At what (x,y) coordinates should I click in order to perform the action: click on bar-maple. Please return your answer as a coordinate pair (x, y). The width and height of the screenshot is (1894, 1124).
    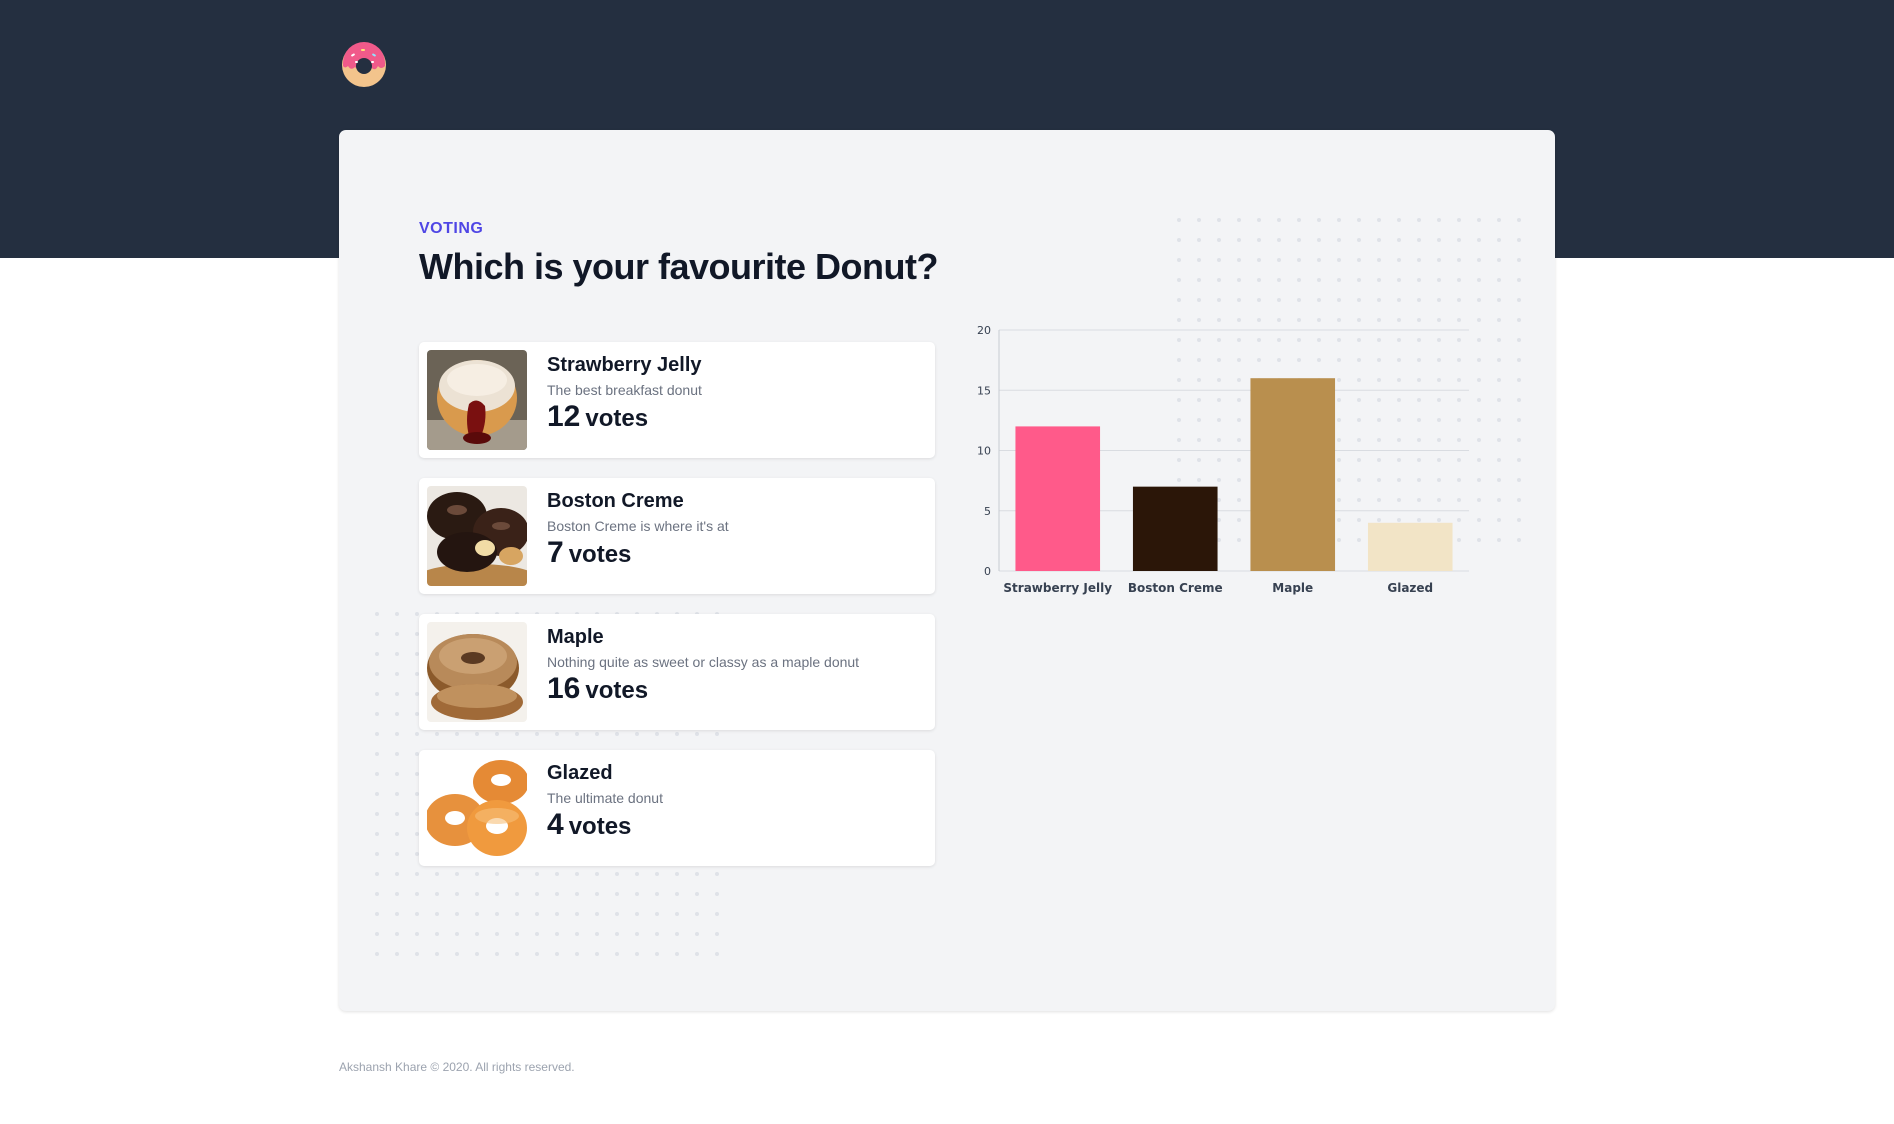
    Looking at the image, I should click on (1293, 474).